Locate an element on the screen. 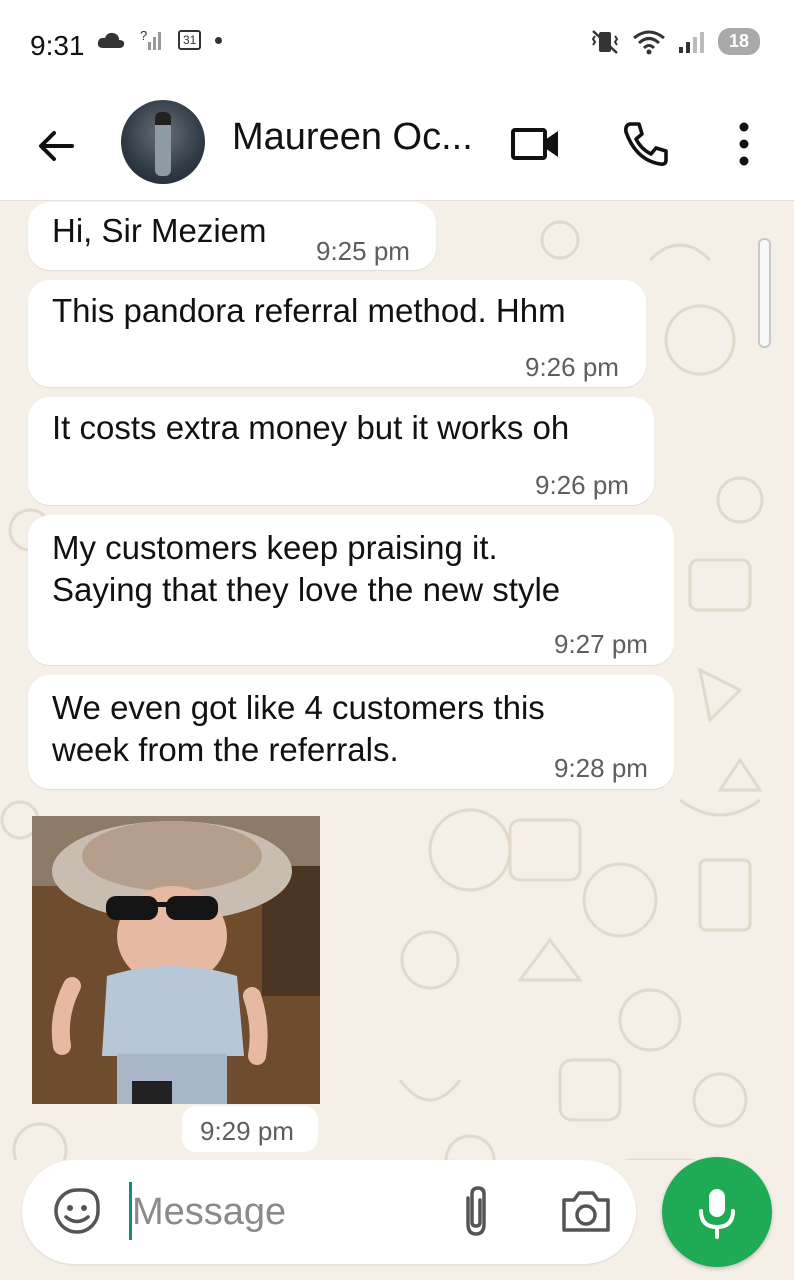 The image size is (794, 1280). message-time: 9:29 pm is located at coordinates (247, 1131).